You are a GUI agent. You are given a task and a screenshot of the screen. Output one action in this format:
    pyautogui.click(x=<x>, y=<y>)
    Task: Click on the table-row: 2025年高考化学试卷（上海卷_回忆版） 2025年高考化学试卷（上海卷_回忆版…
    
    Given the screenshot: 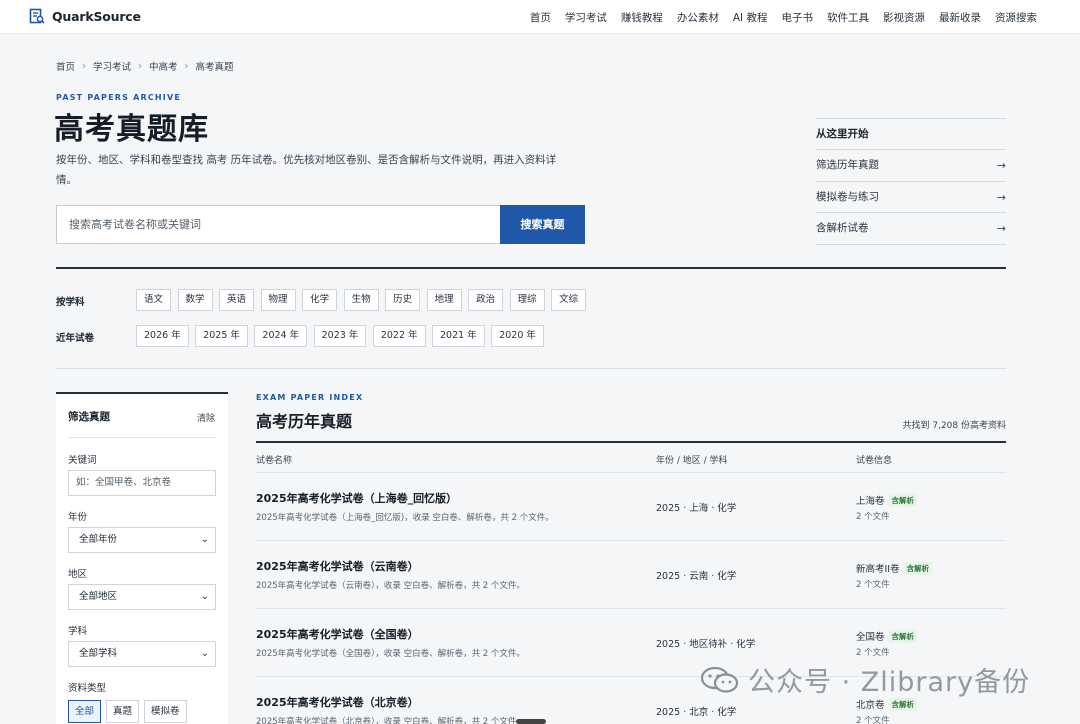 What is the action you would take?
    pyautogui.click(x=631, y=507)
    